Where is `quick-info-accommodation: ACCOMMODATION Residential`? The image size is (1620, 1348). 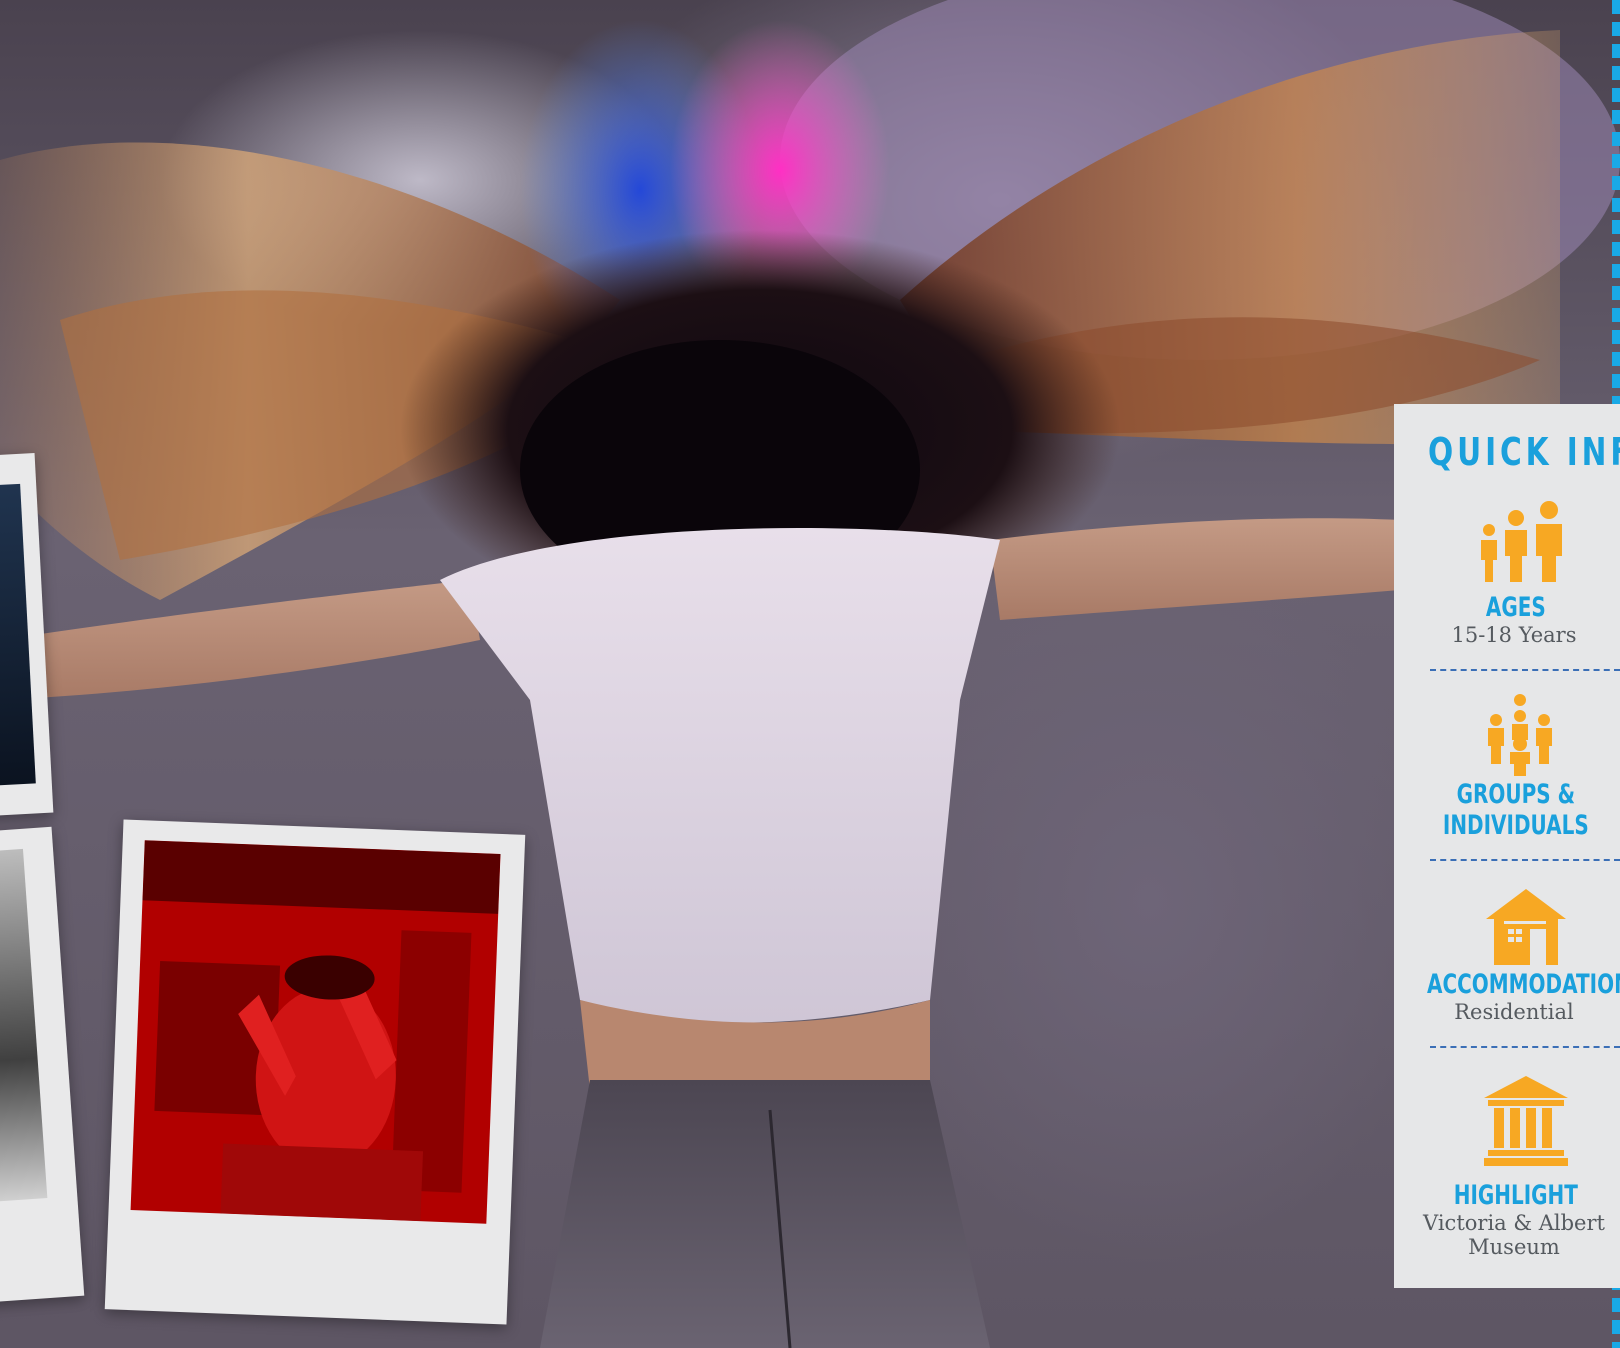
quick-info-accommodation: ACCOMMODATION Residential is located at coordinates (1507, 996).